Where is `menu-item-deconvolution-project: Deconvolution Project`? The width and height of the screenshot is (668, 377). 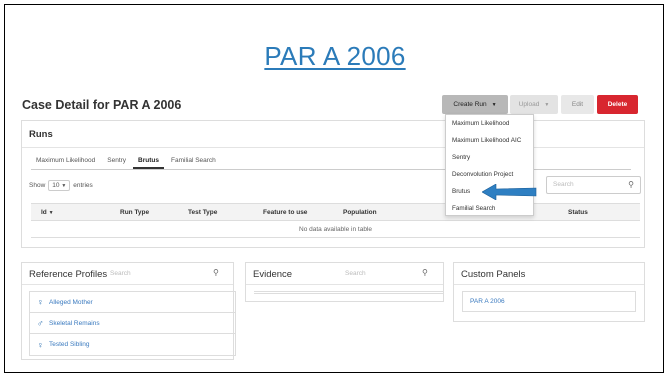 menu-item-deconvolution-project: Deconvolution Project is located at coordinates (489, 174).